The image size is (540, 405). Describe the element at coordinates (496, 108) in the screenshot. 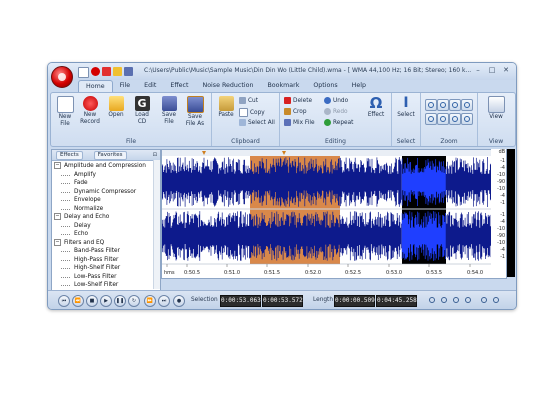

I see `view-button: View` at that location.